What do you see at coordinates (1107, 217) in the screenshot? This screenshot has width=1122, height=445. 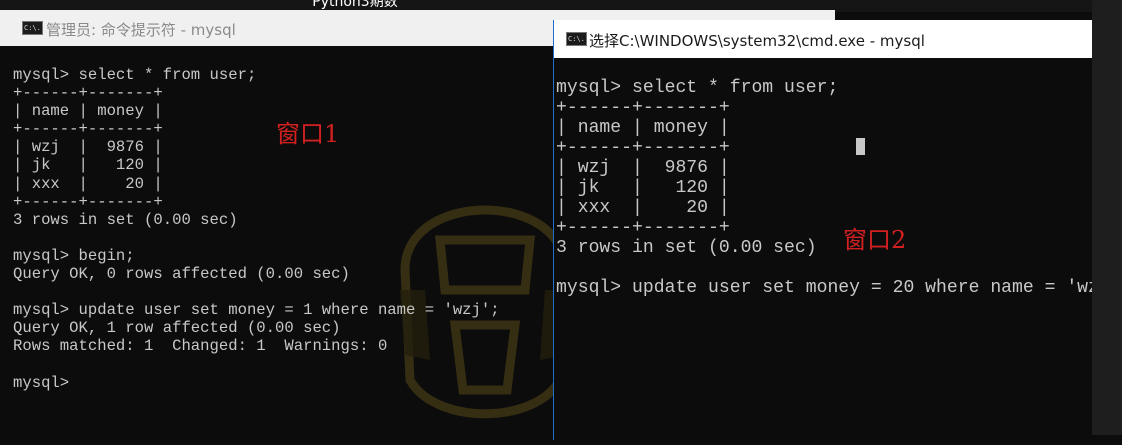 I see `desktop-edge` at bounding box center [1107, 217].